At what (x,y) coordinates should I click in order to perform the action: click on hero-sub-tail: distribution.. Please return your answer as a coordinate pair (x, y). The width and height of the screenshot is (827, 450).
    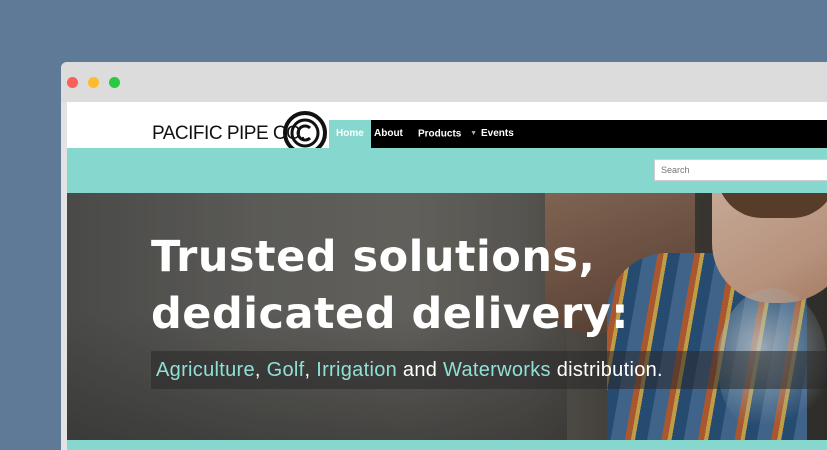
    Looking at the image, I should click on (606, 370).